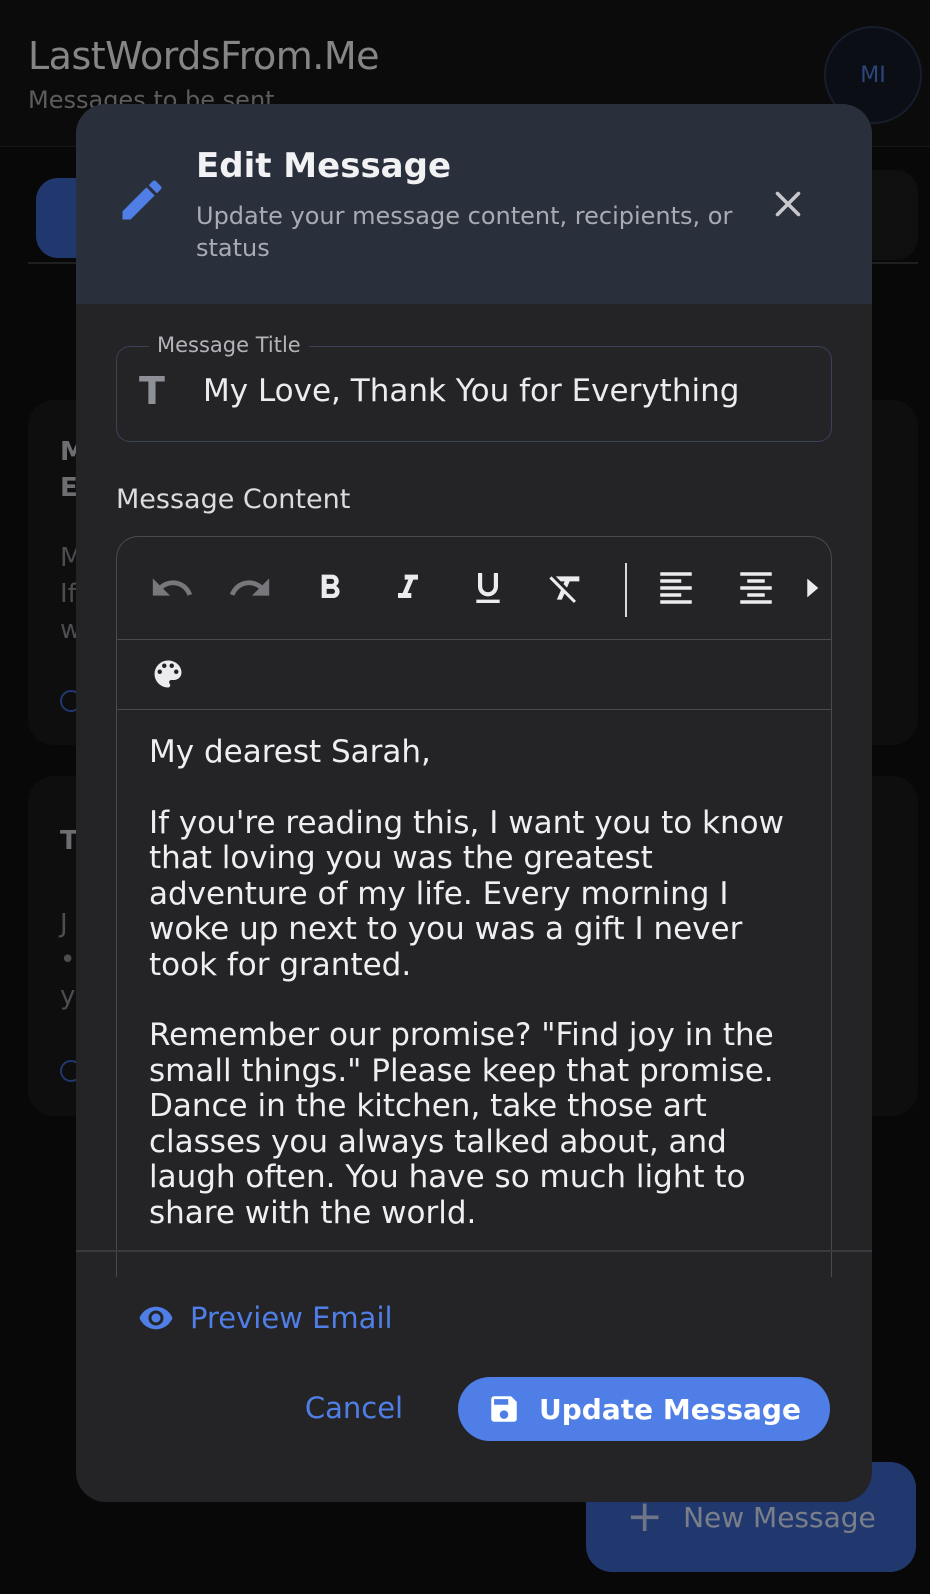 Image resolution: width=930 pixels, height=1594 pixels. What do you see at coordinates (233, 499) in the screenshot?
I see `message-content-label: Message Content` at bounding box center [233, 499].